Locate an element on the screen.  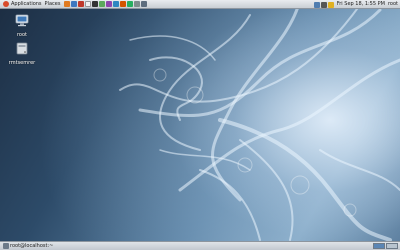
distro-logo-icon is located at coordinates (6, 4).